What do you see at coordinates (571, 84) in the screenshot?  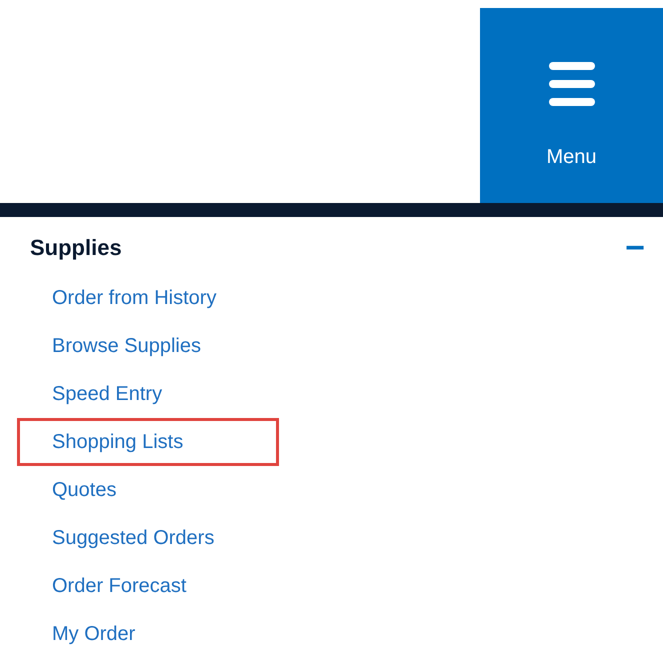 I see `menu-icon` at bounding box center [571, 84].